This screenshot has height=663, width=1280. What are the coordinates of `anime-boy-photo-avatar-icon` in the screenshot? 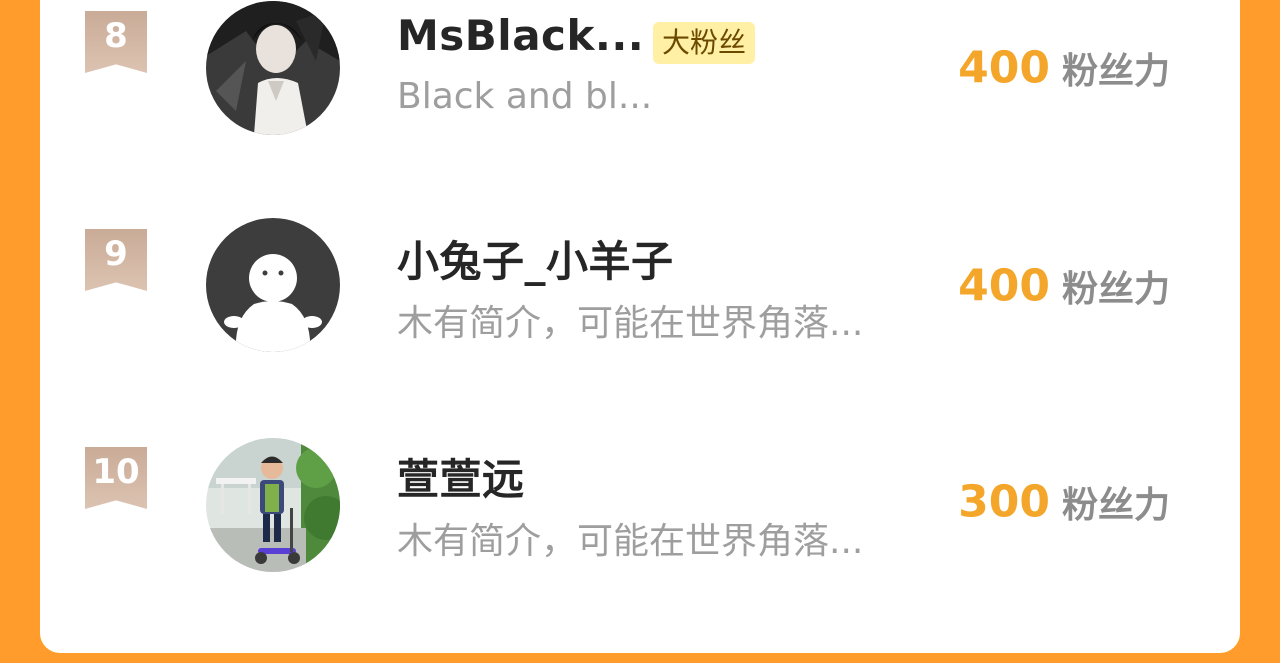 It's located at (273, 68).